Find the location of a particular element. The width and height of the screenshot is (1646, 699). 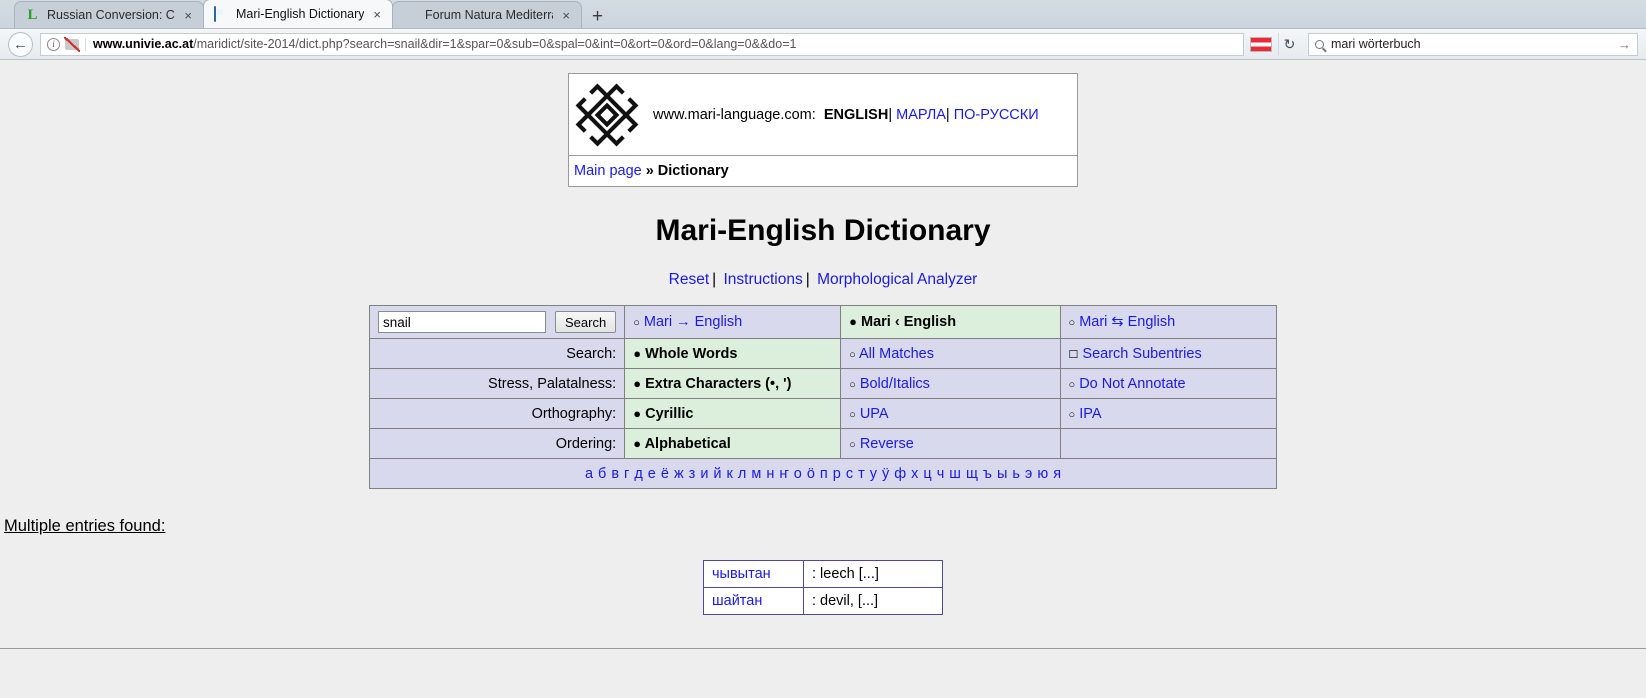

direction-option-bidirectional: ○ Mari ⇆ English is located at coordinates (1168, 322).